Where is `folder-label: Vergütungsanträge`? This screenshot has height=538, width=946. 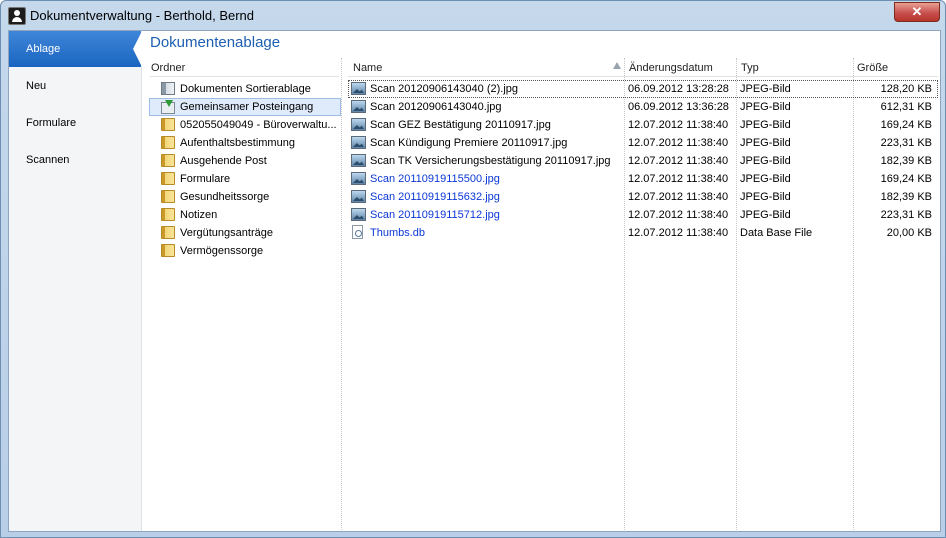 folder-label: Vergütungsanträge is located at coordinates (226, 233).